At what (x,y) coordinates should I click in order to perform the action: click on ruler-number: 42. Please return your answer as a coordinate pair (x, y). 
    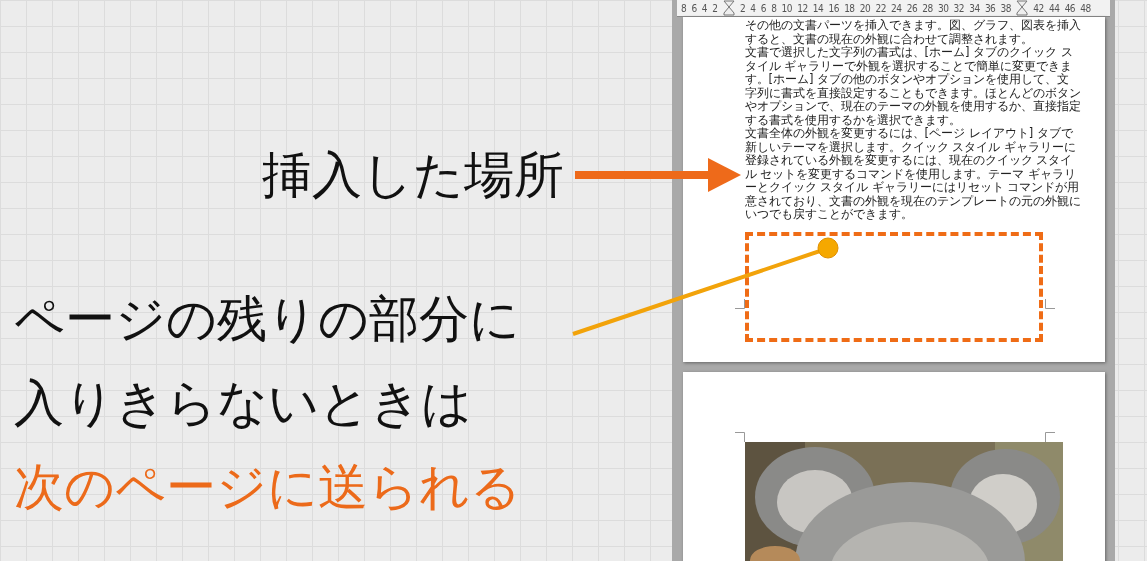
    Looking at the image, I should click on (1038, 8).